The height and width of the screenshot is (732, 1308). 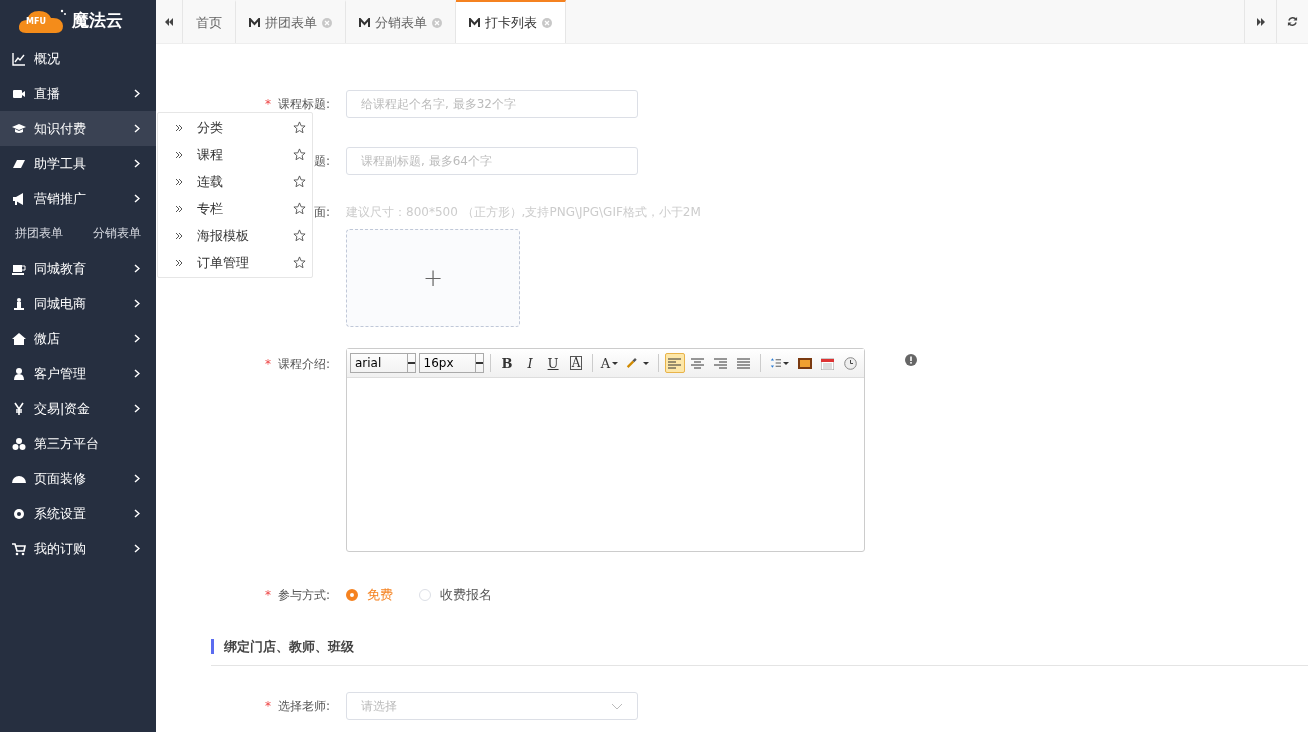 What do you see at coordinates (78, 478) in the screenshot?
I see `sidebar-item: 页面装修` at bounding box center [78, 478].